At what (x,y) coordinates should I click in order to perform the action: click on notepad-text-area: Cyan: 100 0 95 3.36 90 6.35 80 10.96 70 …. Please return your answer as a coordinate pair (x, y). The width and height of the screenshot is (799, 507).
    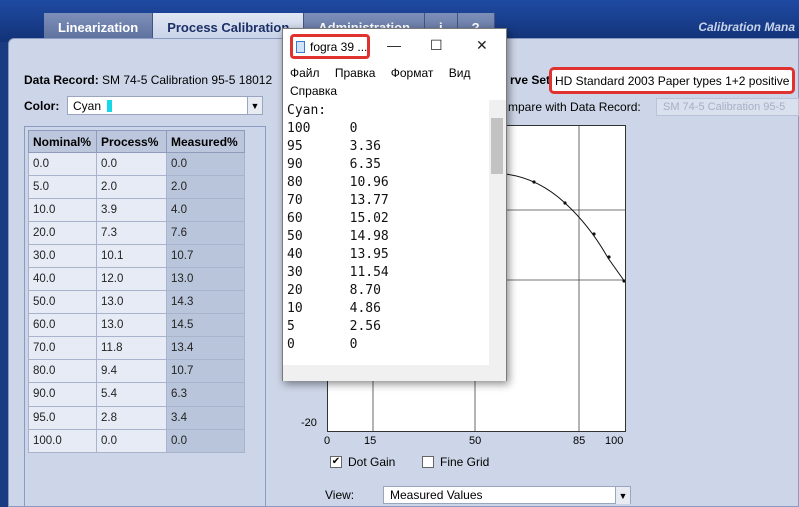
    Looking at the image, I should click on (387, 234).